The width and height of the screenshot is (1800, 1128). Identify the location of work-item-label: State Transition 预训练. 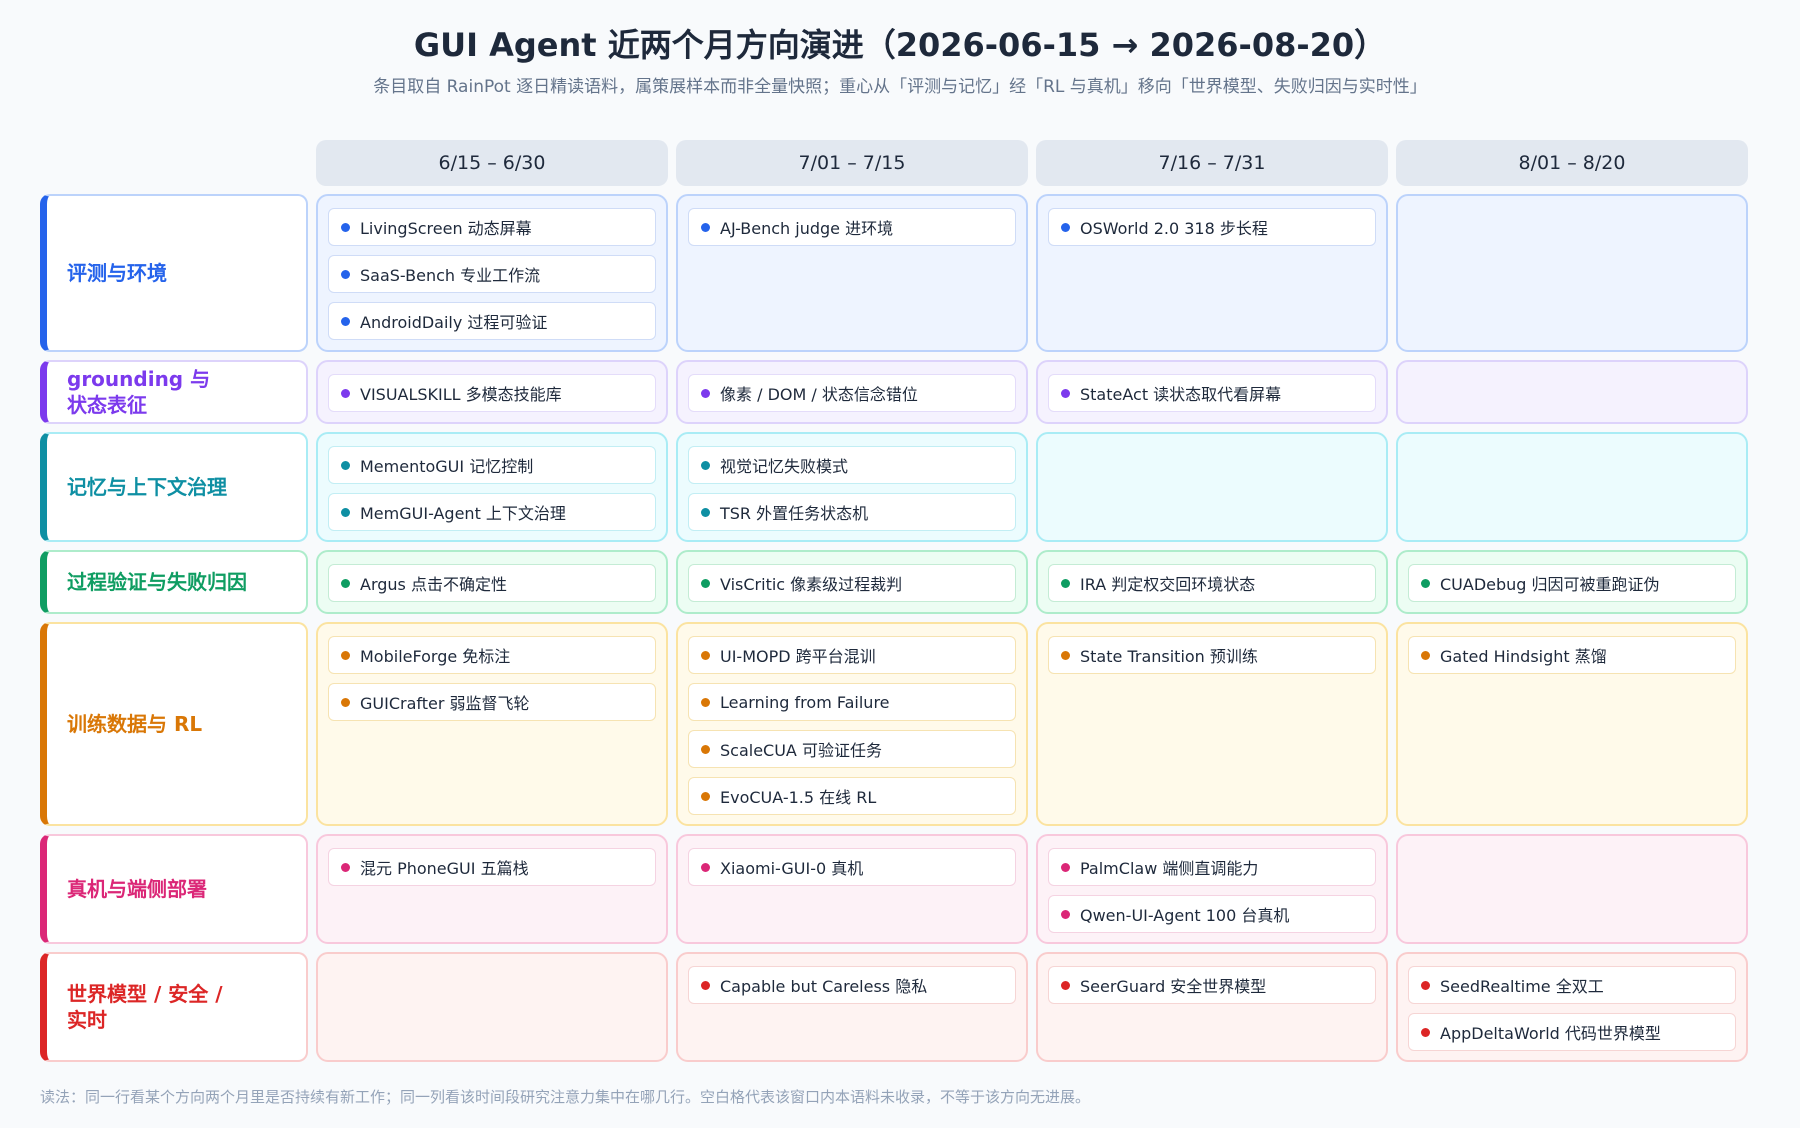
(1169, 656).